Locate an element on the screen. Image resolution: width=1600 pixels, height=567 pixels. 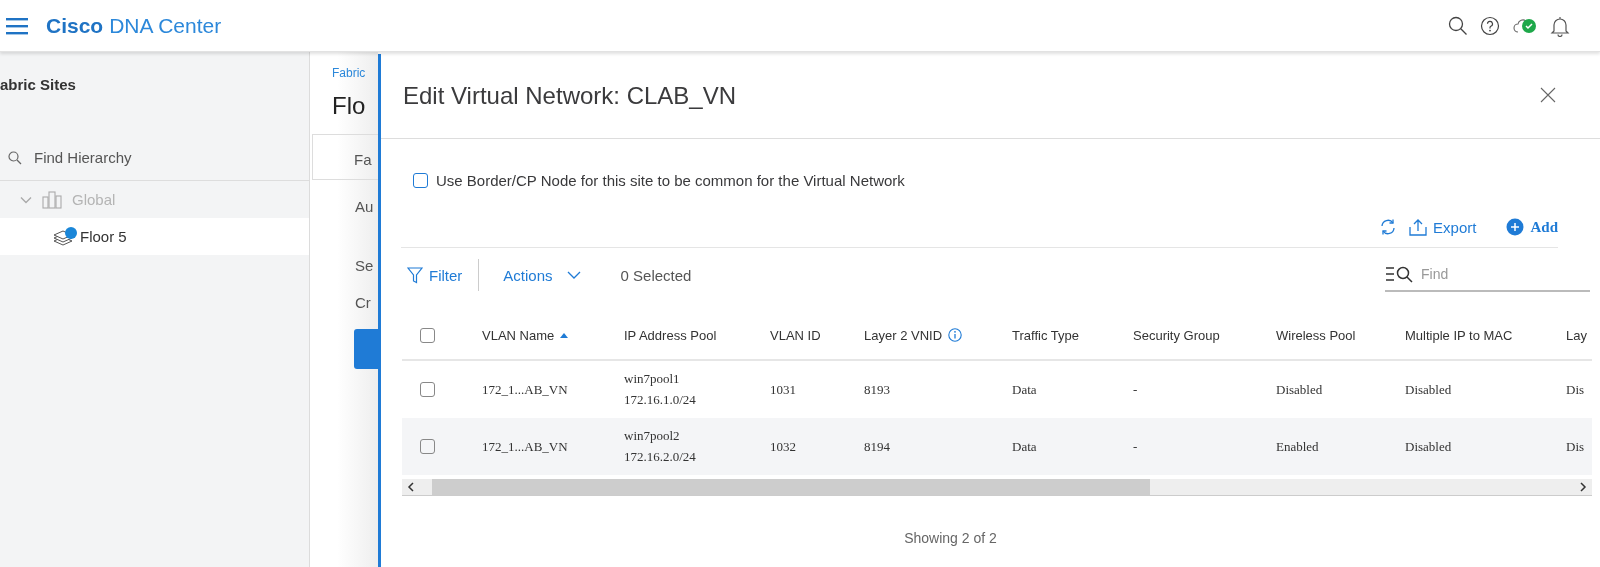
column-header: Lay is located at coordinates (1576, 335).